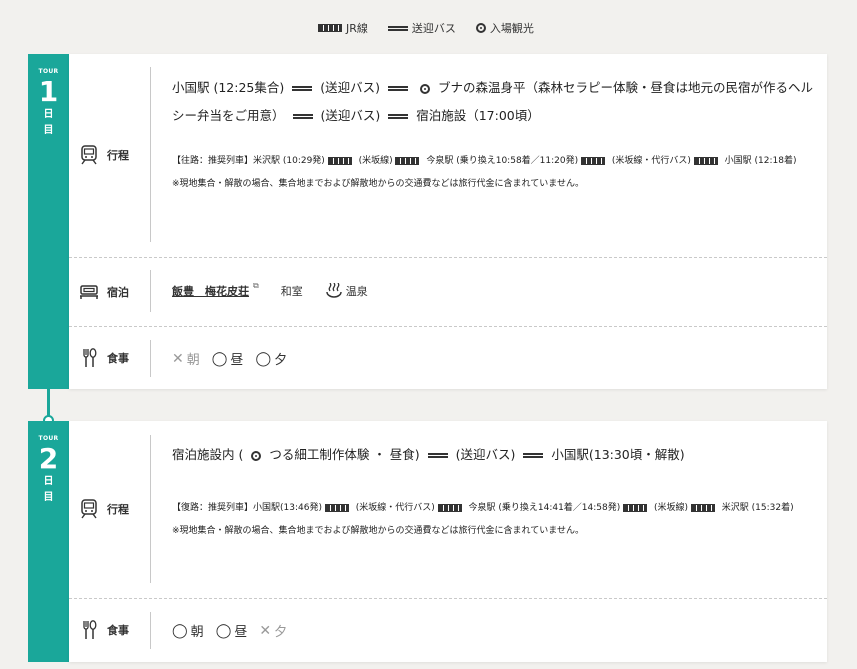 This screenshot has width=857, height=669. Describe the element at coordinates (502, 161) in the screenshot. I see `train-segment: 今泉駅 (乗り換え10:58着／11:20発)` at that location.